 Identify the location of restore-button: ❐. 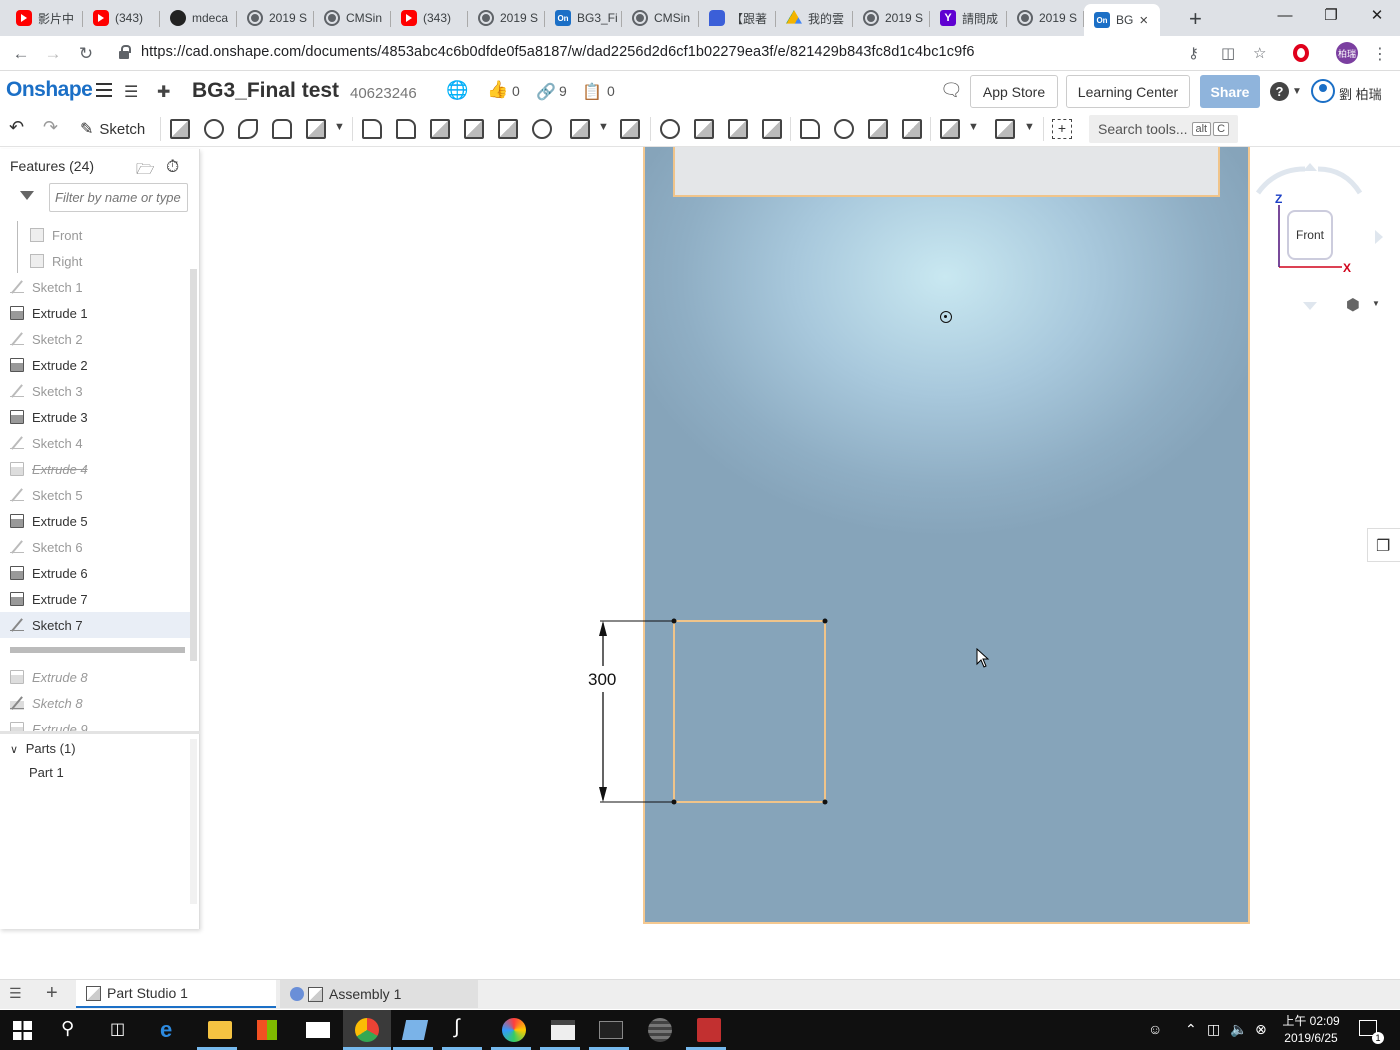
(1331, 15).